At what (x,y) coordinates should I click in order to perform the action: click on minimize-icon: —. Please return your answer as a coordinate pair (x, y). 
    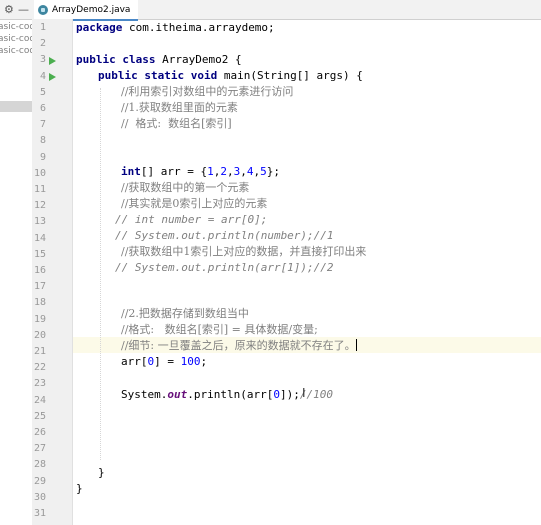
    Looking at the image, I should click on (23, 9).